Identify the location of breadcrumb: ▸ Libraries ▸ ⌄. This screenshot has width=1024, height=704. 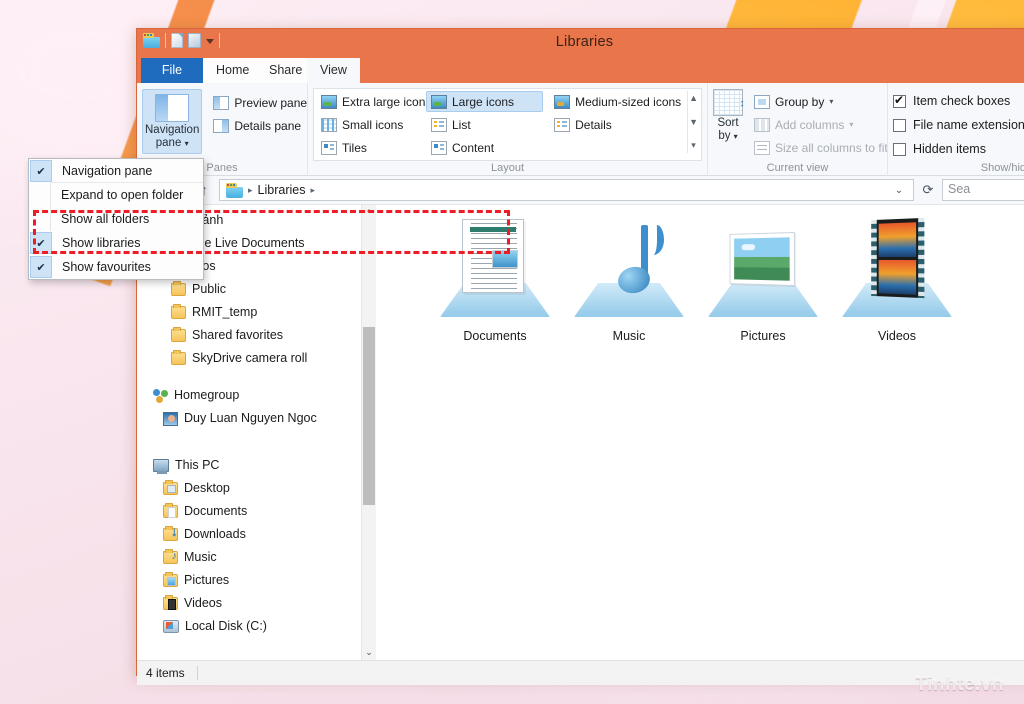
(566, 190).